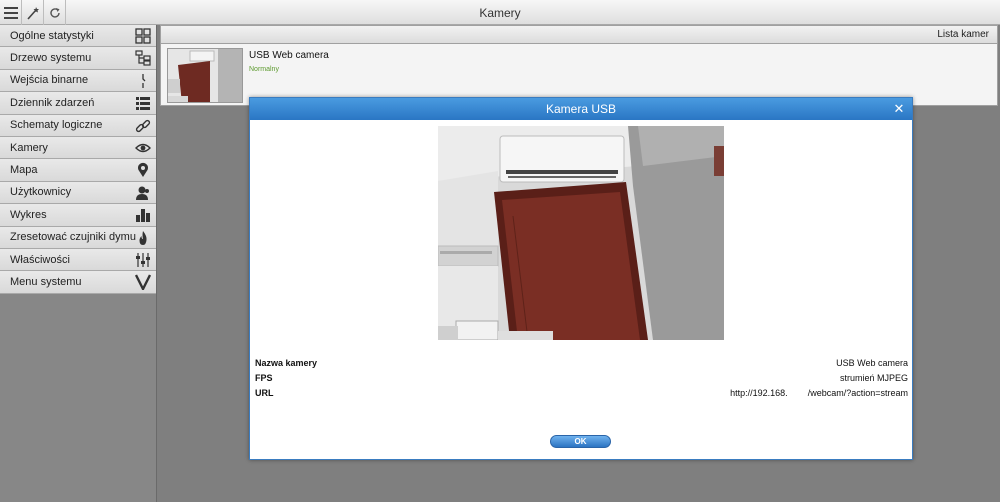 This screenshot has width=1000, height=502. What do you see at coordinates (819, 393) in the screenshot?
I see `field-value: http://192.168. /webcam/?action=stream` at bounding box center [819, 393].